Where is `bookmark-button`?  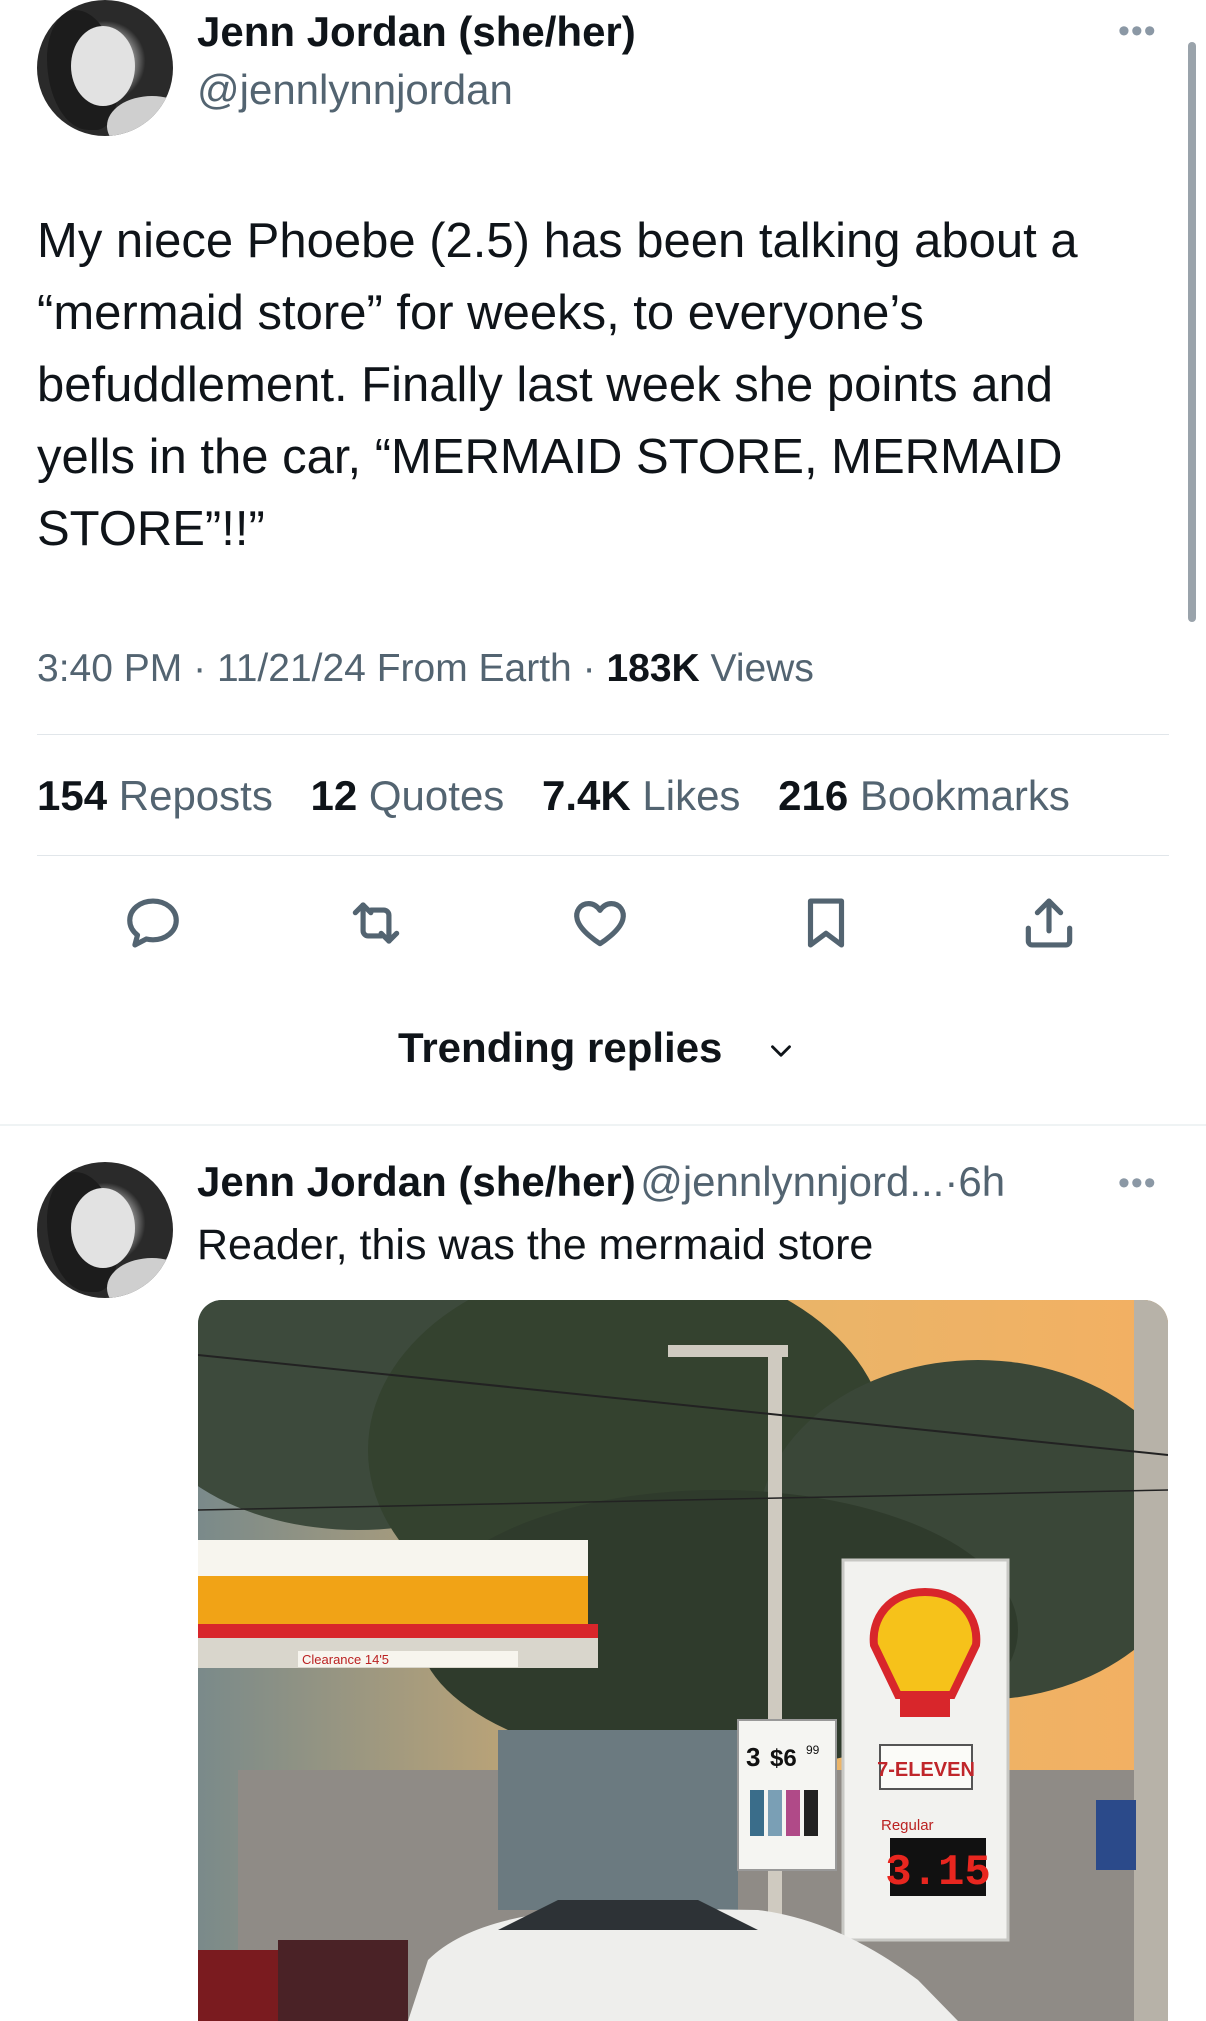 bookmark-button is located at coordinates (826, 925).